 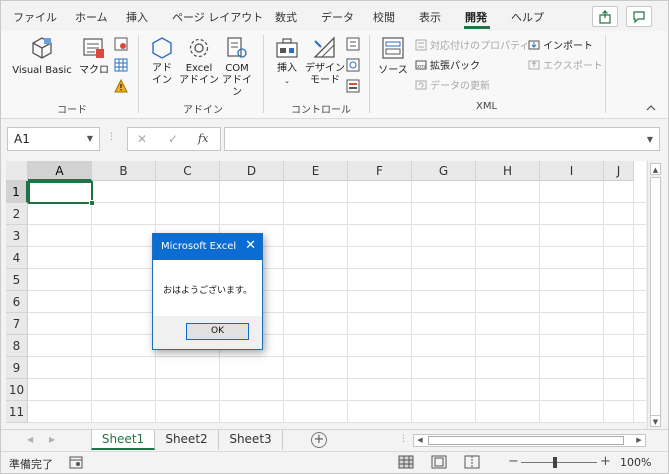 I want to click on export-button: エクスポート, so click(x=565, y=64).